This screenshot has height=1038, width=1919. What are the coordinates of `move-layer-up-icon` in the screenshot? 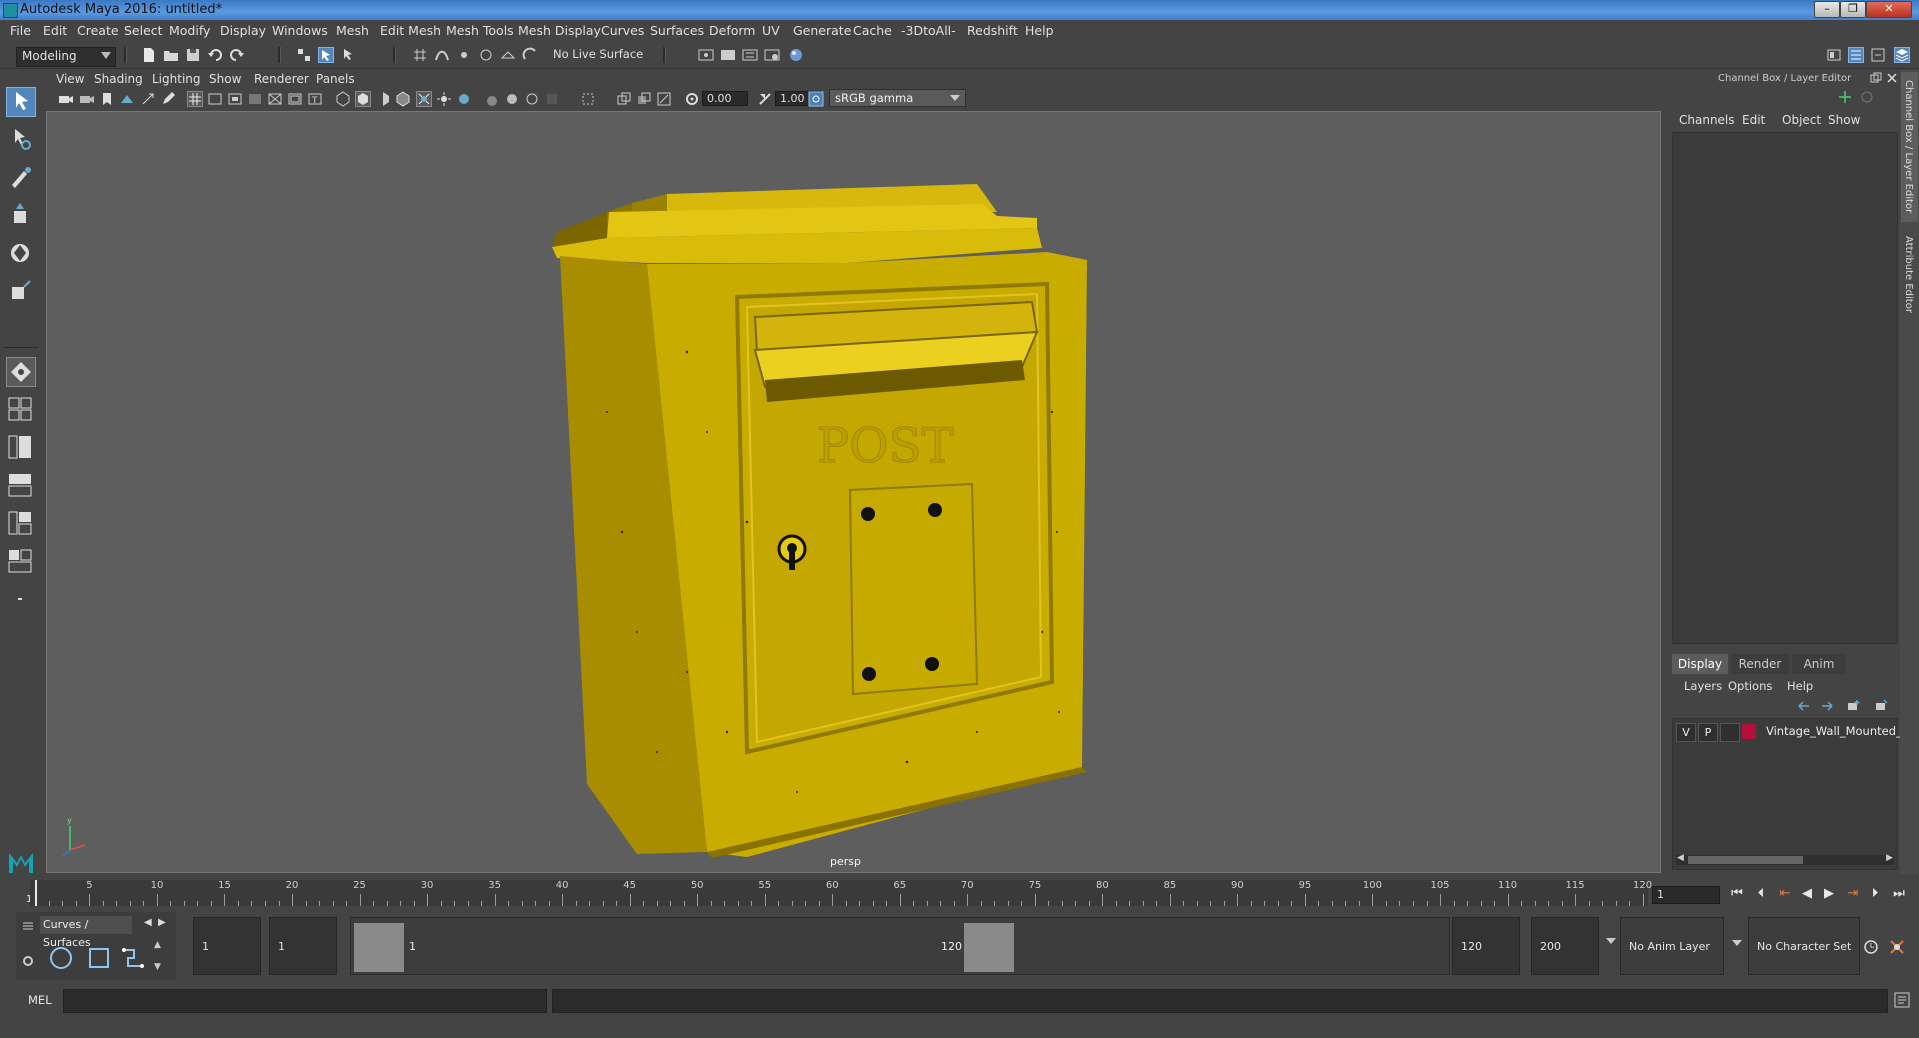 It's located at (1804, 706).